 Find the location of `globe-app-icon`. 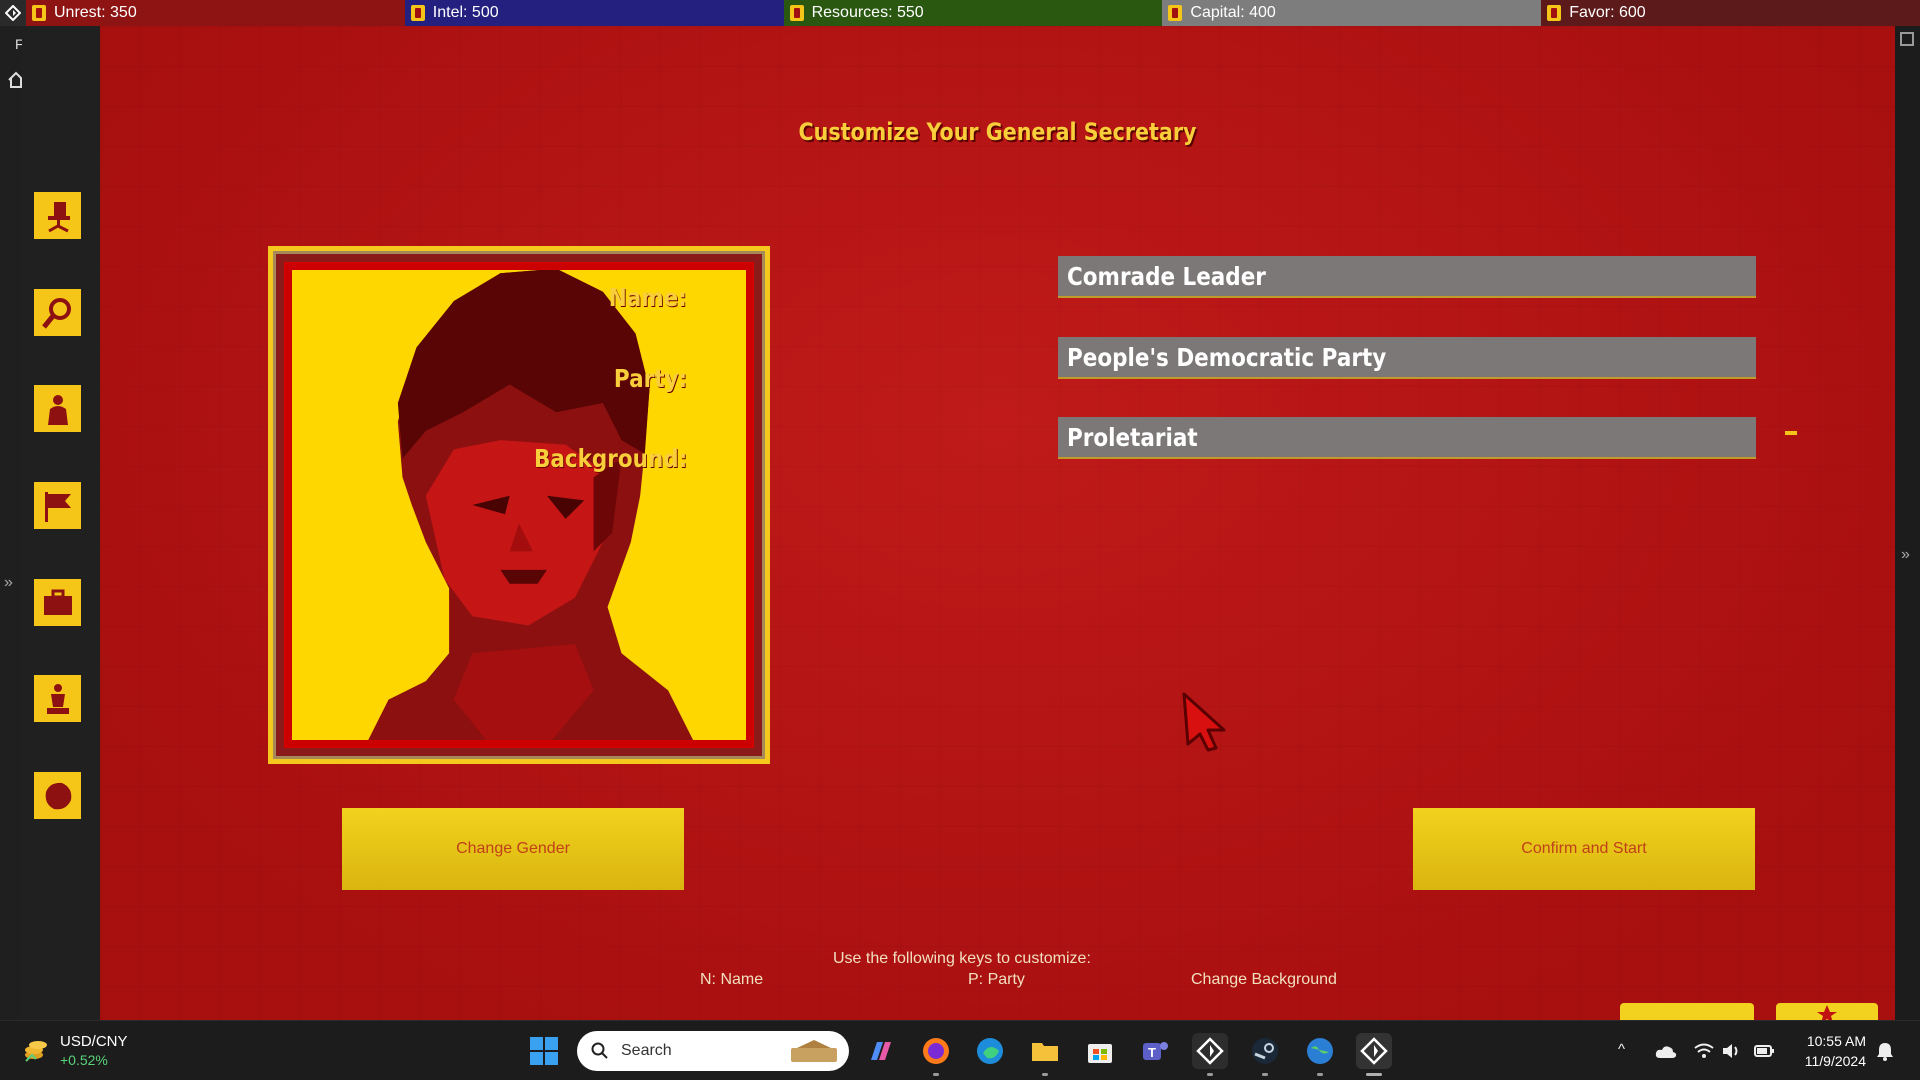

globe-app-icon is located at coordinates (1320, 1051).